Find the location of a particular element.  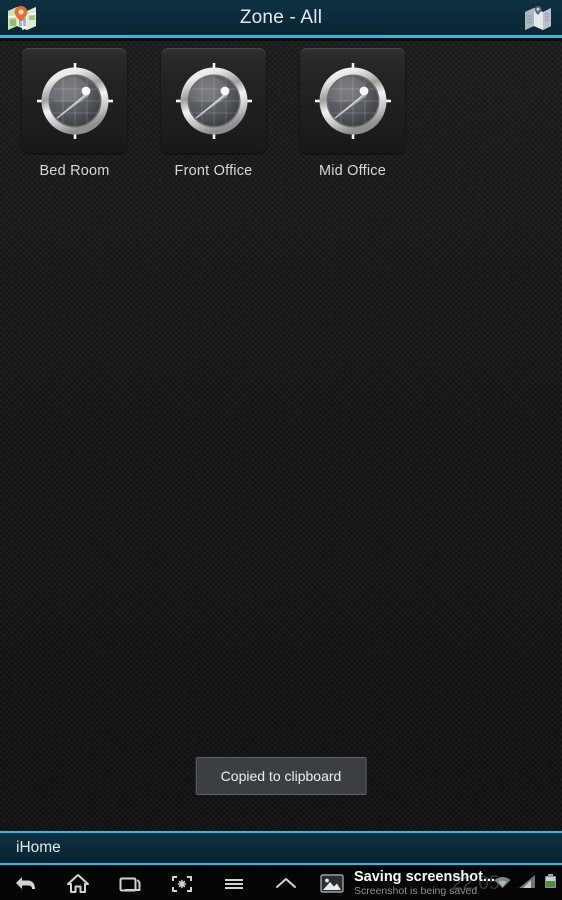

menu-icon is located at coordinates (234, 883).